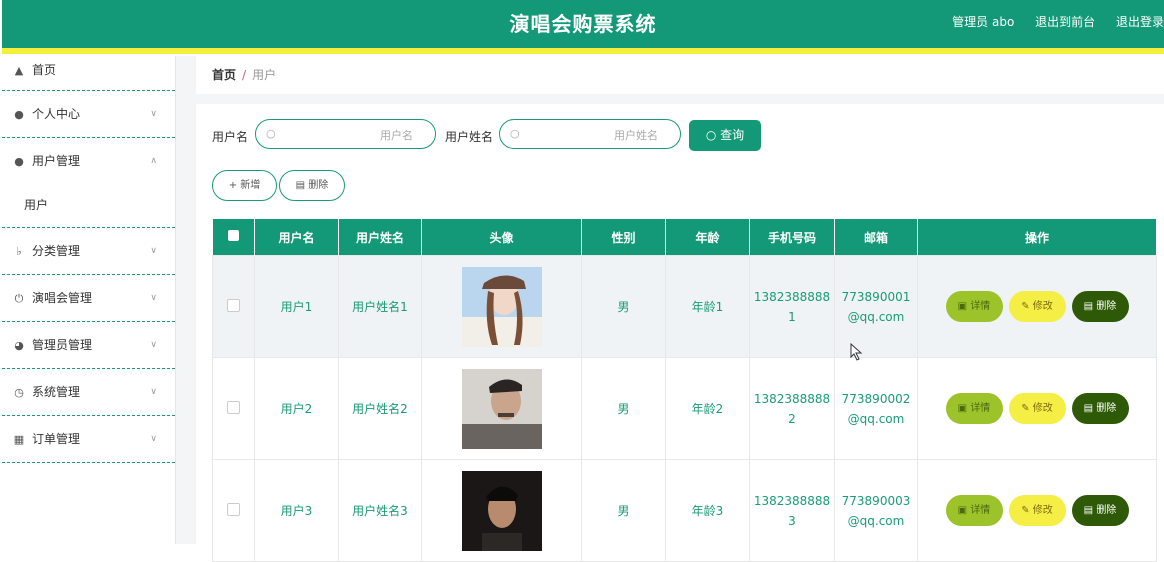 The height and width of the screenshot is (562, 1164). Describe the element at coordinates (19, 70) in the screenshot. I see `home-icon: ▲` at that location.